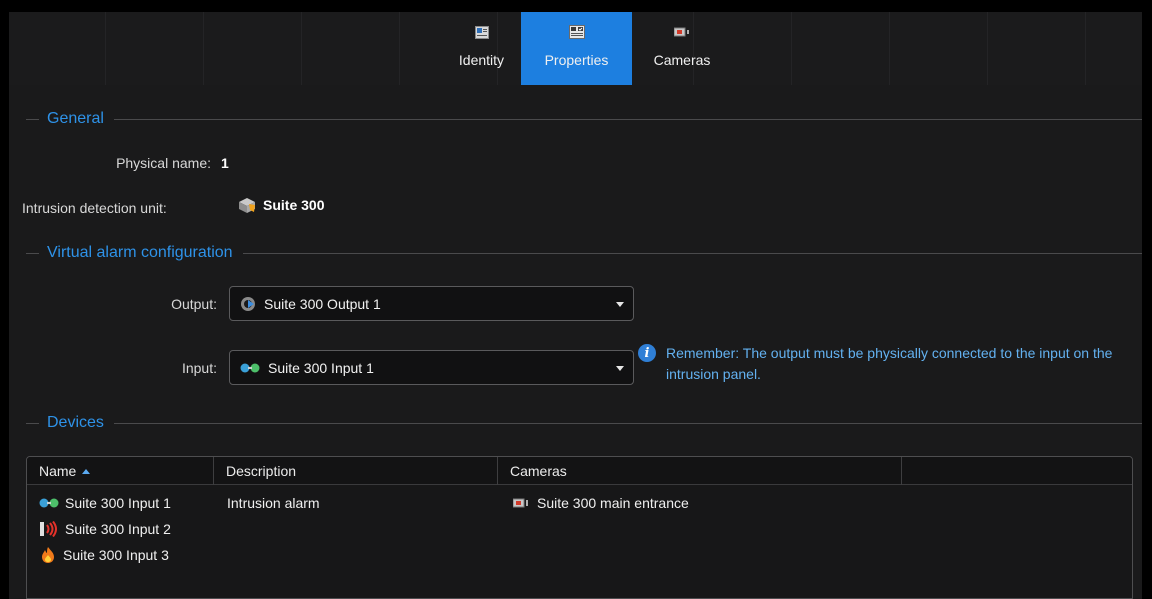 The height and width of the screenshot is (599, 1152). I want to click on table-row: Suite 300 Input 3, so click(579, 555).